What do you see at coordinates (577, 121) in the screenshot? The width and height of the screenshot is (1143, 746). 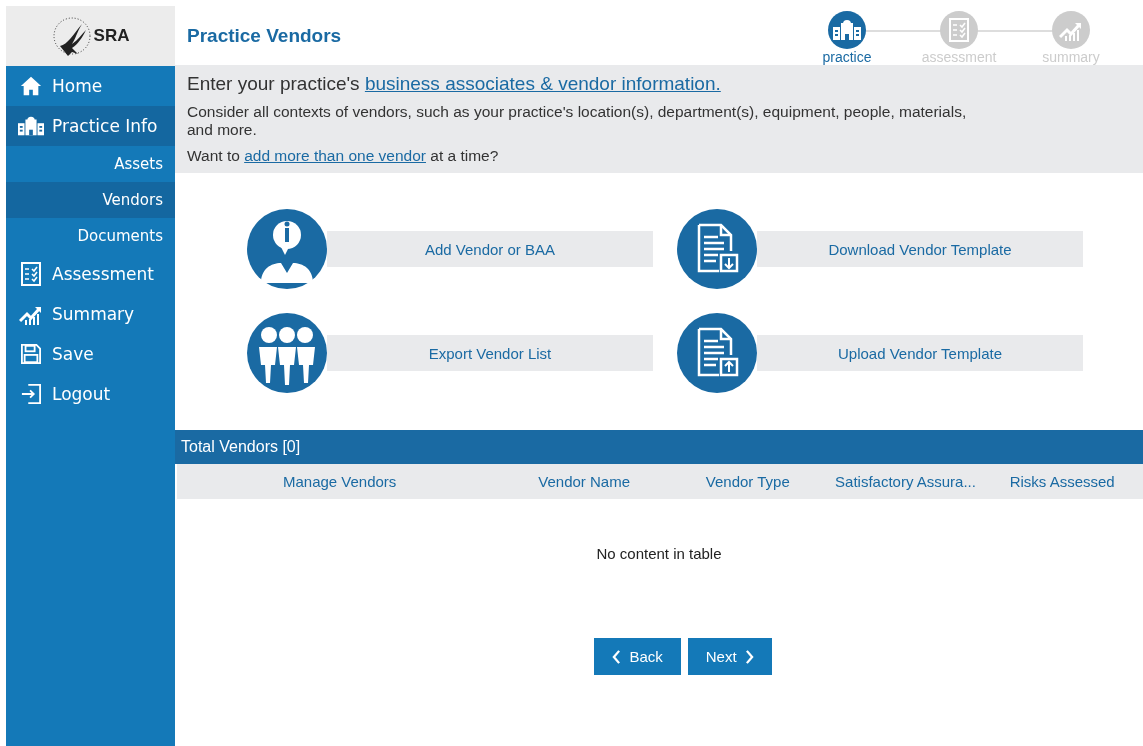 I see `intro-text: Consider all contexts of vendors, such as your practice's location(s), department(s), equipment, people, materials, and more.` at bounding box center [577, 121].